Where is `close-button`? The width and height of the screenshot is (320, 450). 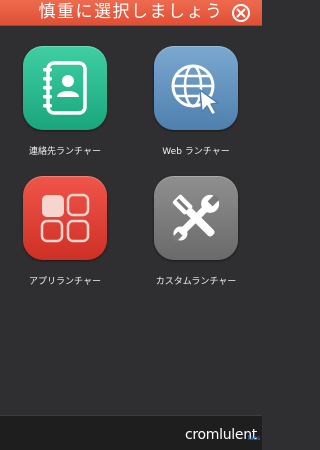 close-button is located at coordinates (241, 13).